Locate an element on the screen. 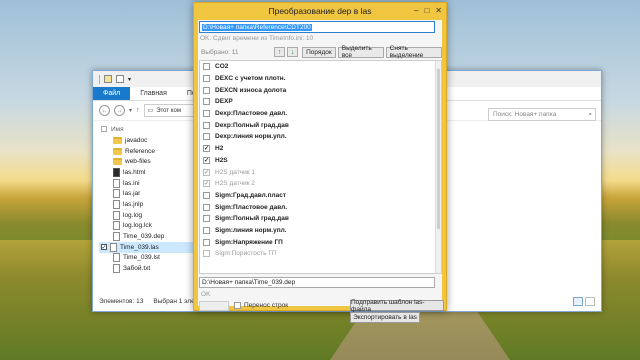 This screenshot has height=360, width=640. channel-item: ✓ H2S датчик 1 is located at coordinates (320, 172).